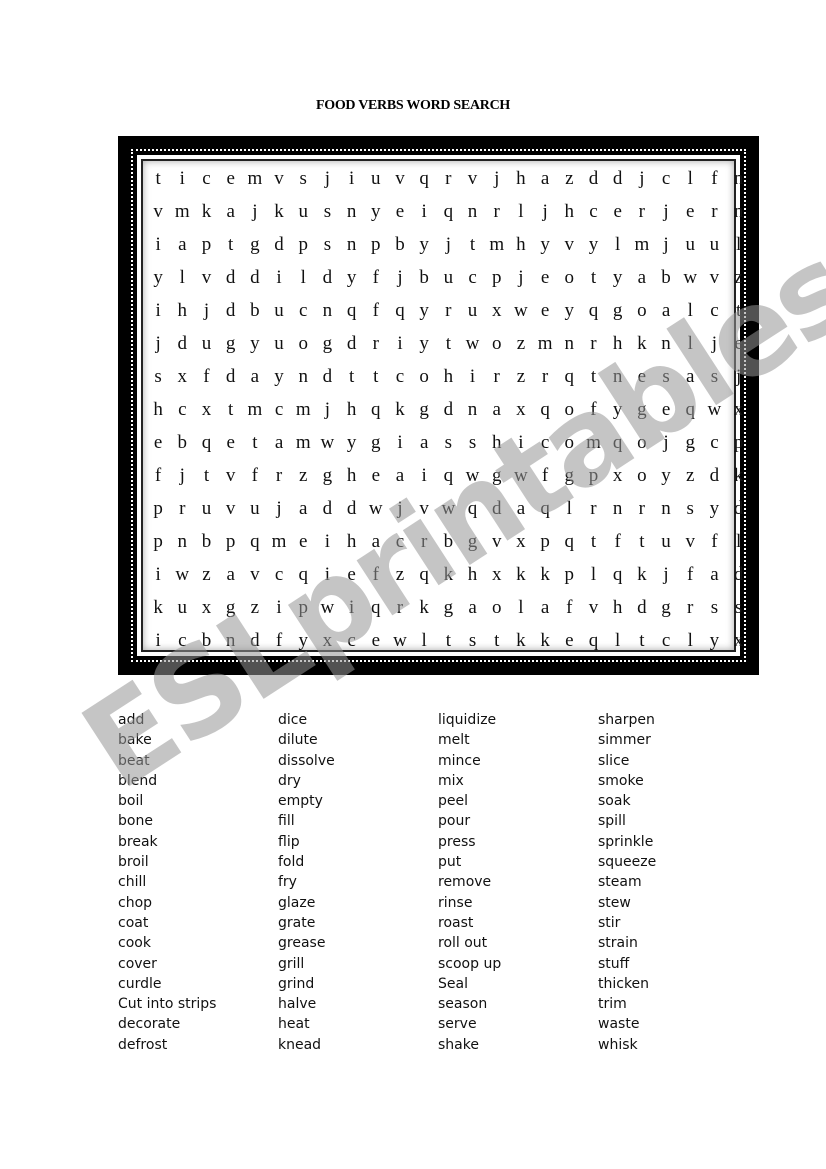 The width and height of the screenshot is (826, 1169). What do you see at coordinates (457, 1024) in the screenshot?
I see `word-item: serve` at bounding box center [457, 1024].